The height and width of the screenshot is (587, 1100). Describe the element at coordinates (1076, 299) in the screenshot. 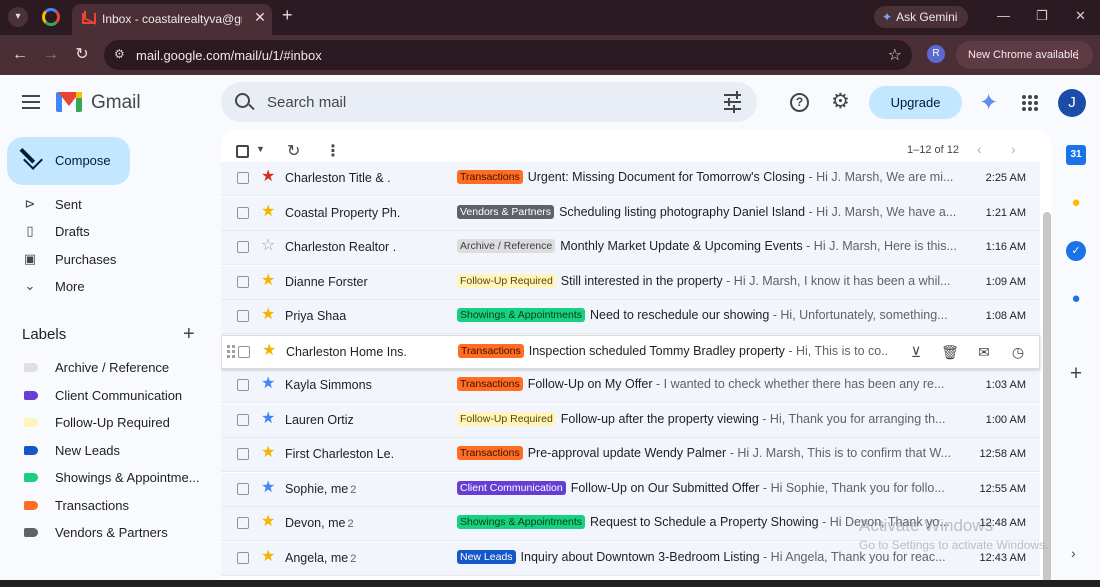

I see `contacts-icon: ●` at that location.